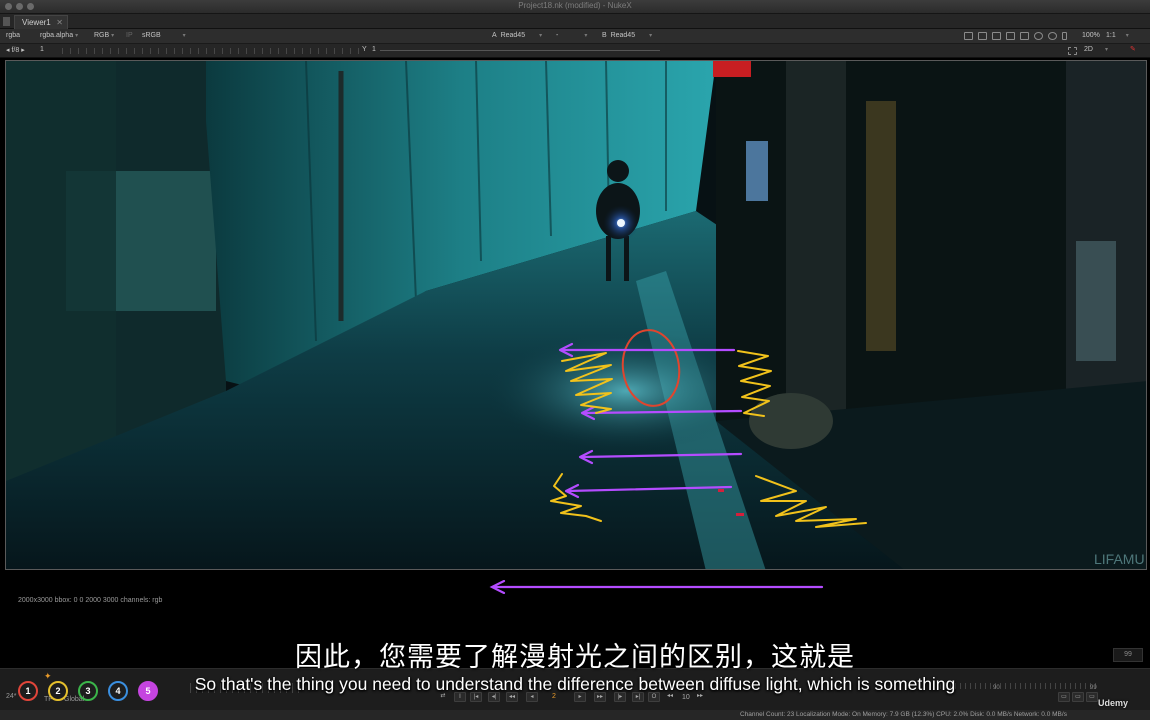 The image size is (1150, 720). Describe the element at coordinates (1010, 36) in the screenshot. I see `proxy-icon` at that location.